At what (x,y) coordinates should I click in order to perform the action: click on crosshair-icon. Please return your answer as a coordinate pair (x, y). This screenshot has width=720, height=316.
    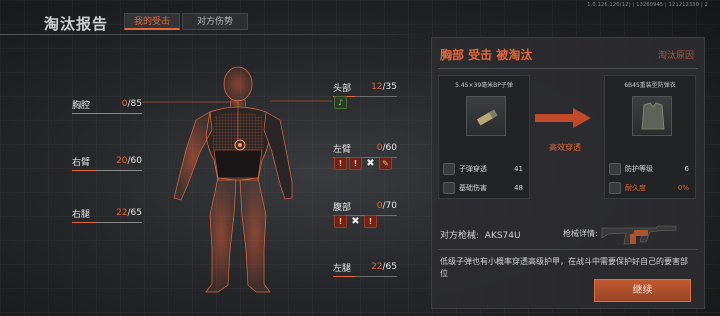
    Looking at the image, I should click on (449, 188).